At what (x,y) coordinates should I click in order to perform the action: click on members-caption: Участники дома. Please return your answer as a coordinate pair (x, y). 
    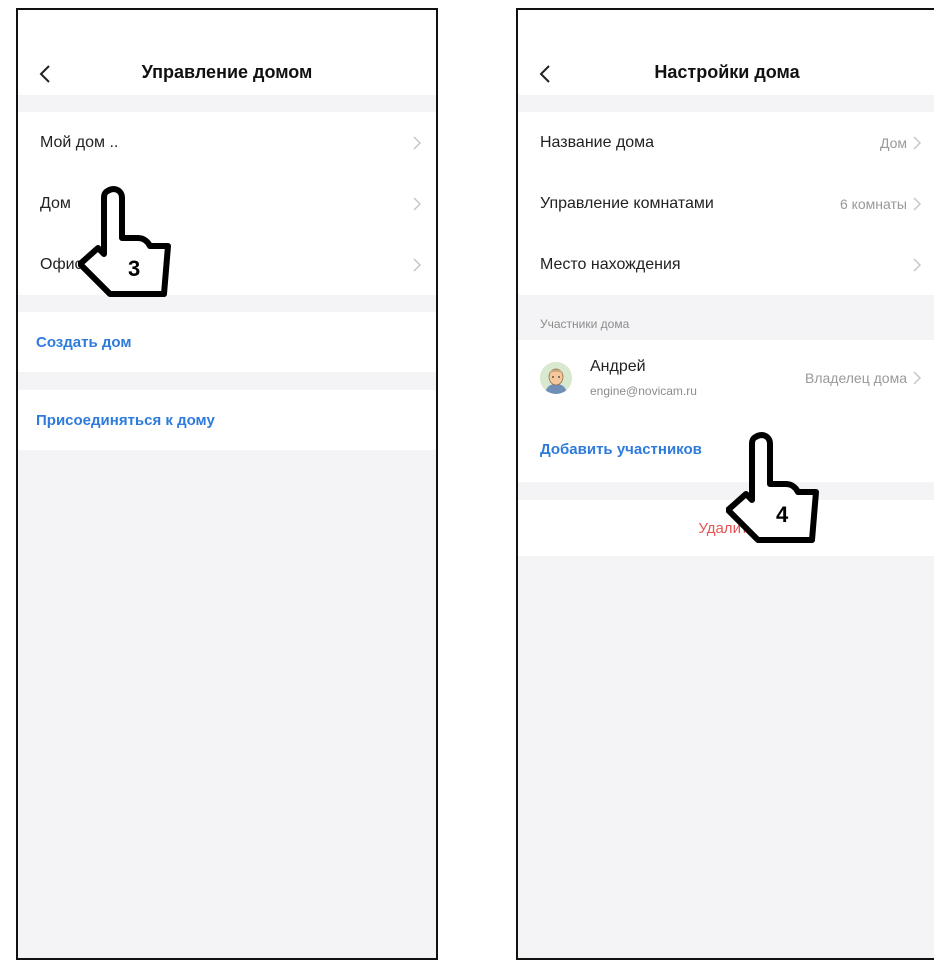
    Looking at the image, I should click on (585, 324).